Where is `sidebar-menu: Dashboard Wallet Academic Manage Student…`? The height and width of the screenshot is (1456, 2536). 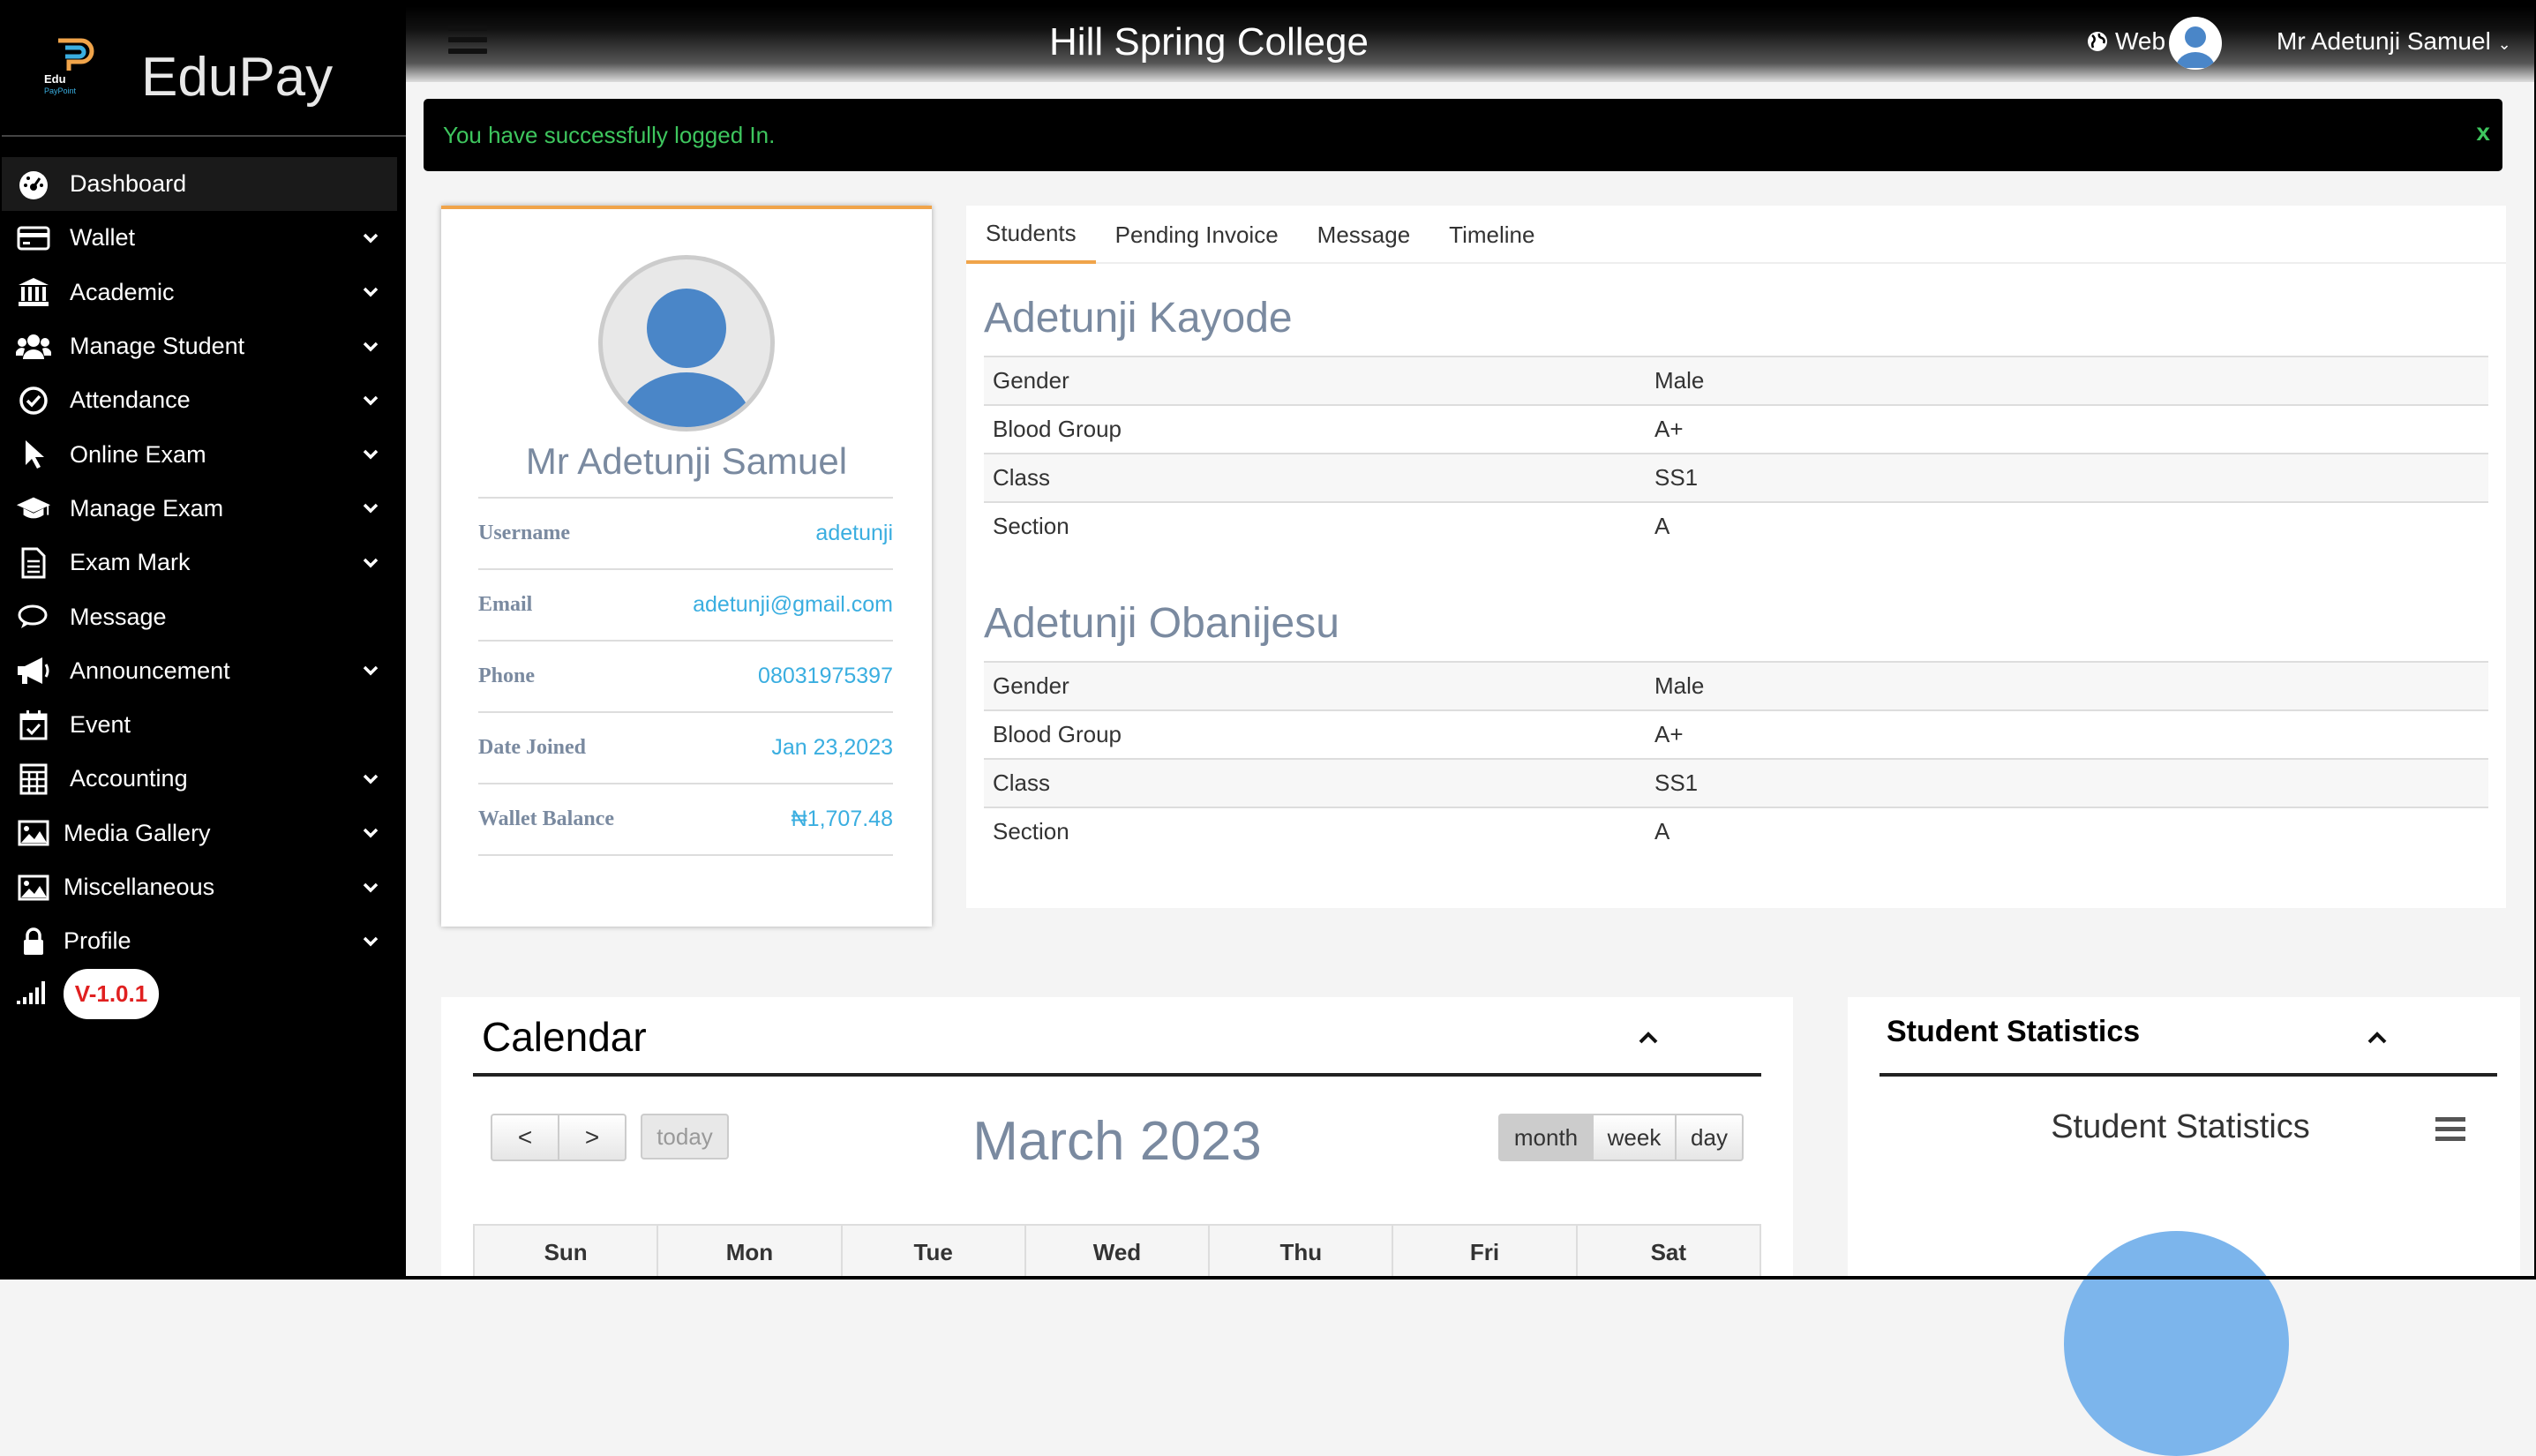
sidebar-menu: Dashboard Wallet Academic Manage Student… is located at coordinates (203, 562).